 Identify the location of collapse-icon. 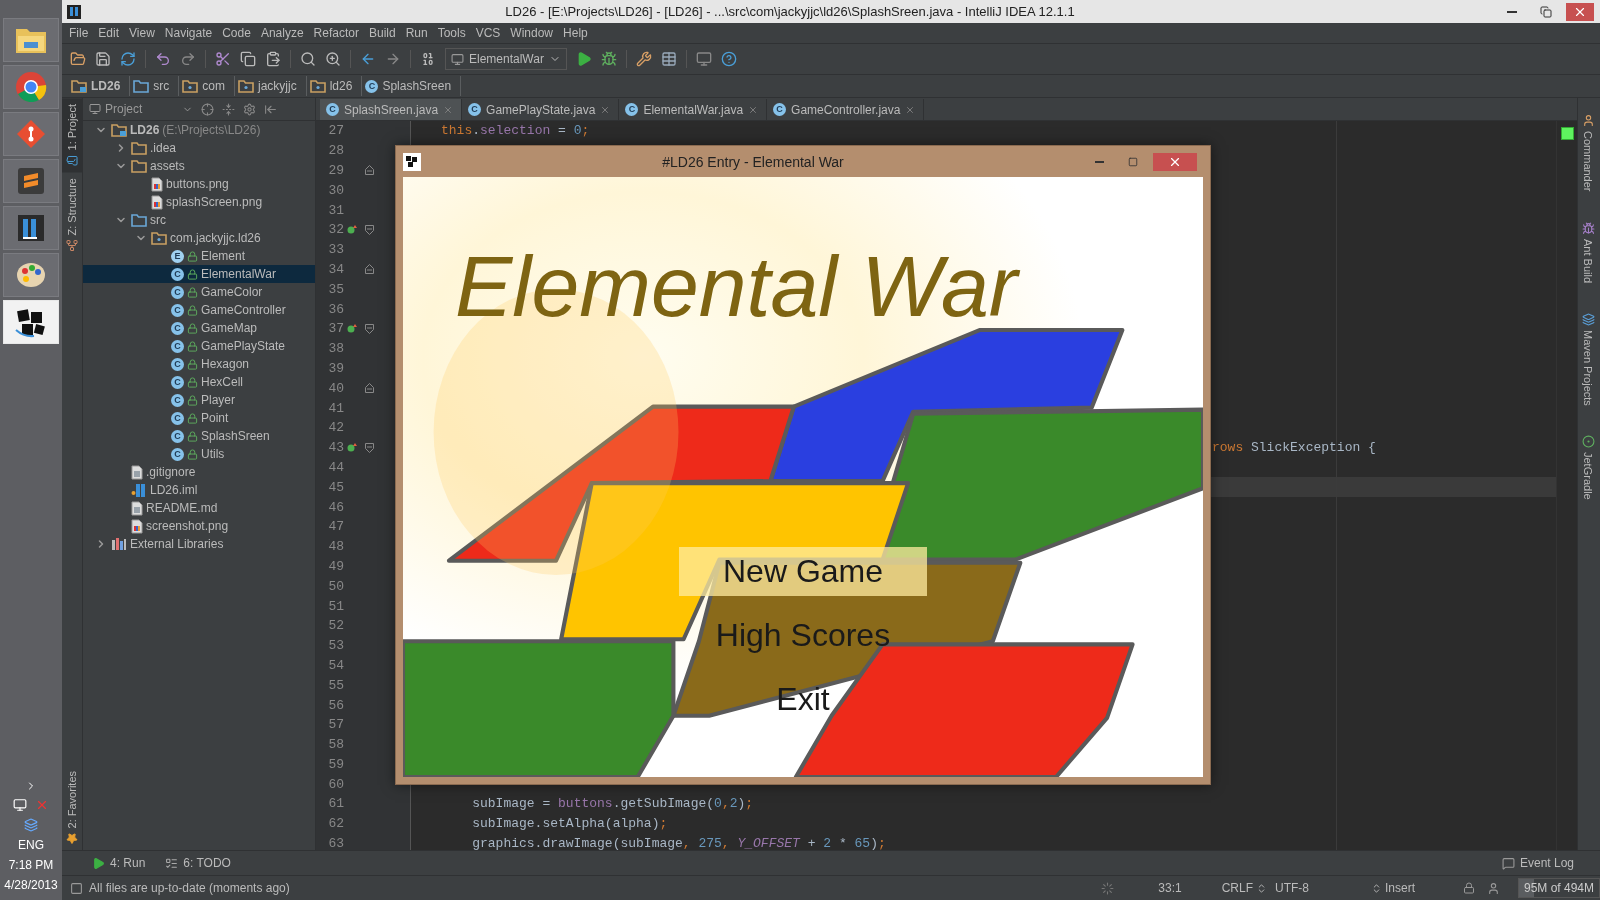
(228, 109).